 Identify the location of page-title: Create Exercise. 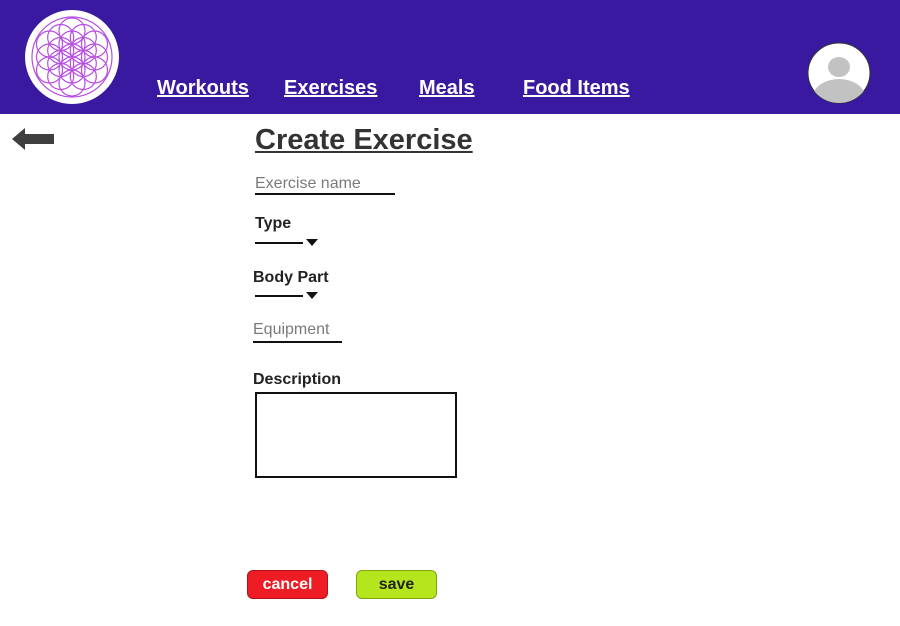
(364, 140).